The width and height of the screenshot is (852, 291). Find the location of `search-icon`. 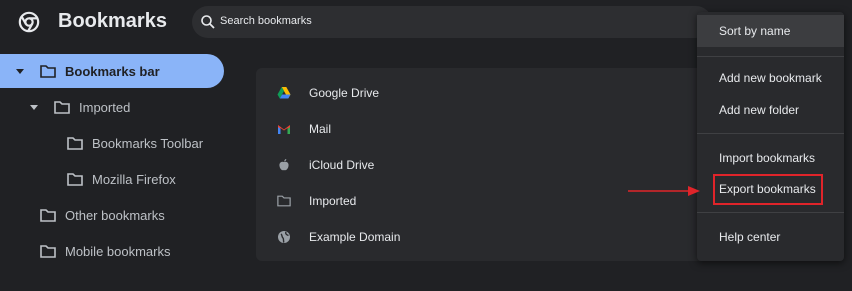

search-icon is located at coordinates (208, 22).